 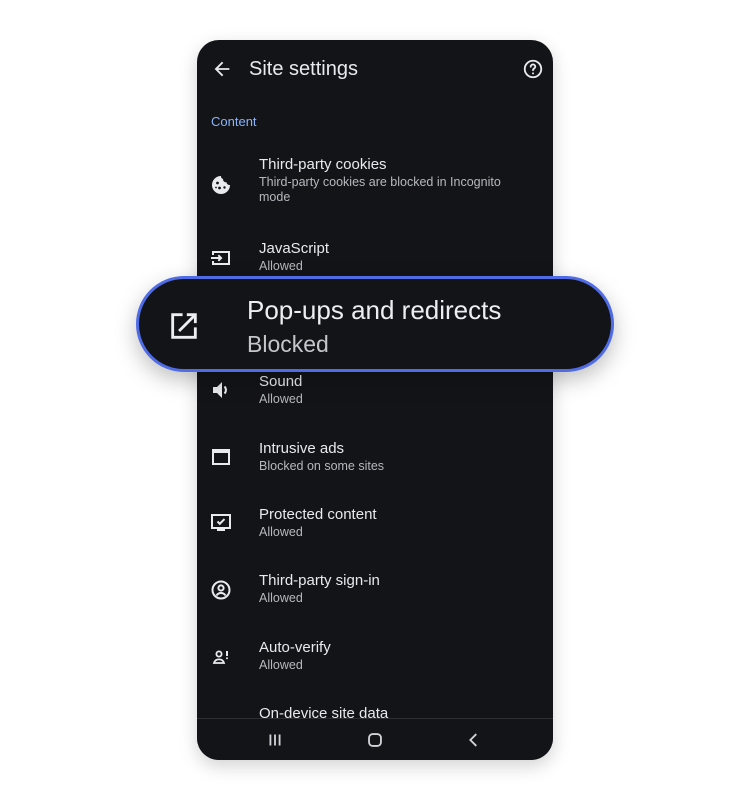 I want to click on list-item-text: Auto-verify Allowed, so click(x=394, y=656).